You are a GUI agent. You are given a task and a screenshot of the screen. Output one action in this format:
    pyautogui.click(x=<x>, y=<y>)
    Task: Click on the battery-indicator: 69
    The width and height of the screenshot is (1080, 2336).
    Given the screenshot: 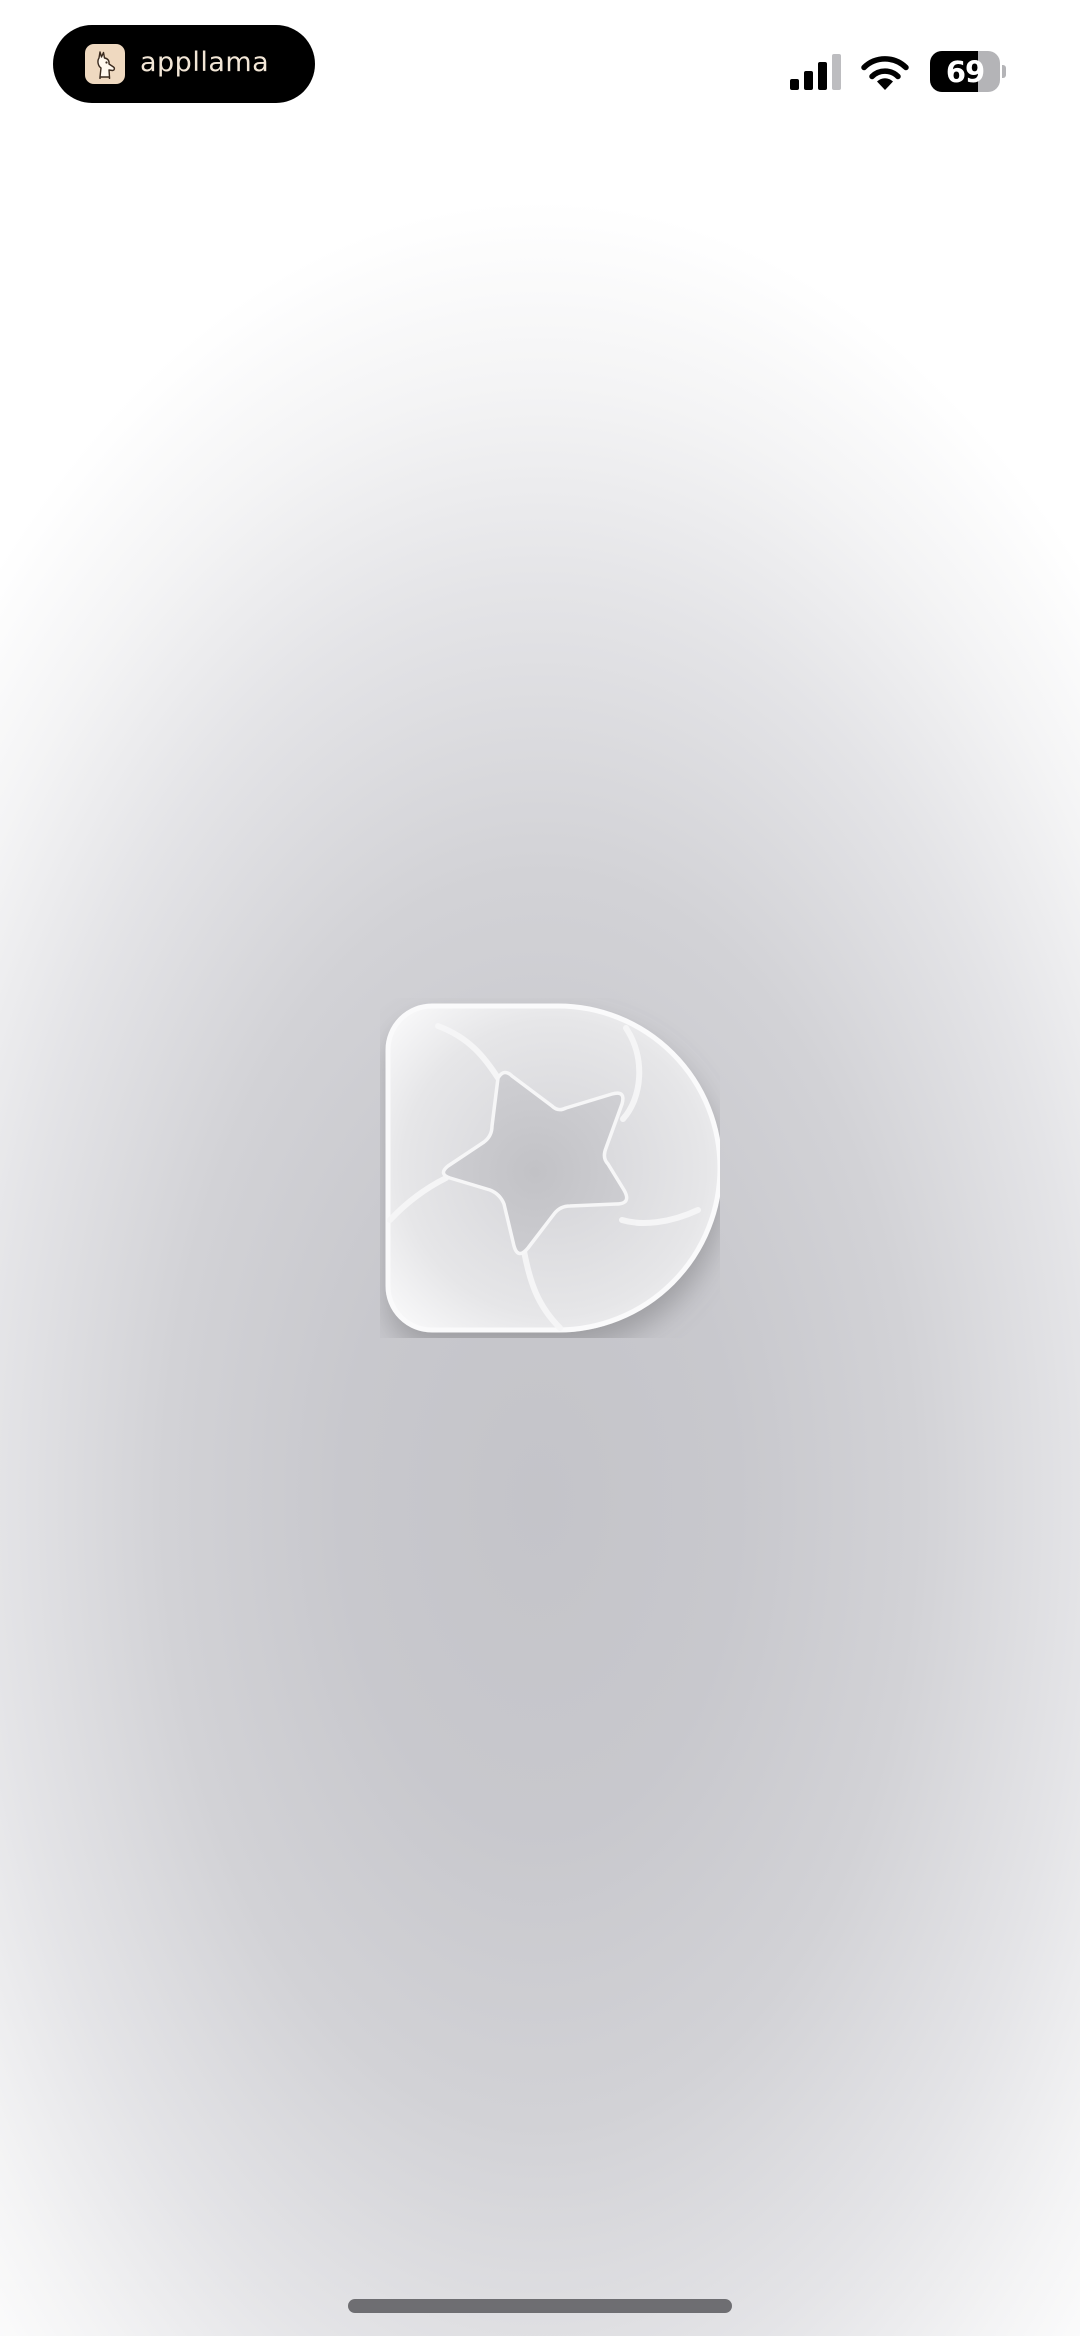 What is the action you would take?
    pyautogui.click(x=968, y=71)
    